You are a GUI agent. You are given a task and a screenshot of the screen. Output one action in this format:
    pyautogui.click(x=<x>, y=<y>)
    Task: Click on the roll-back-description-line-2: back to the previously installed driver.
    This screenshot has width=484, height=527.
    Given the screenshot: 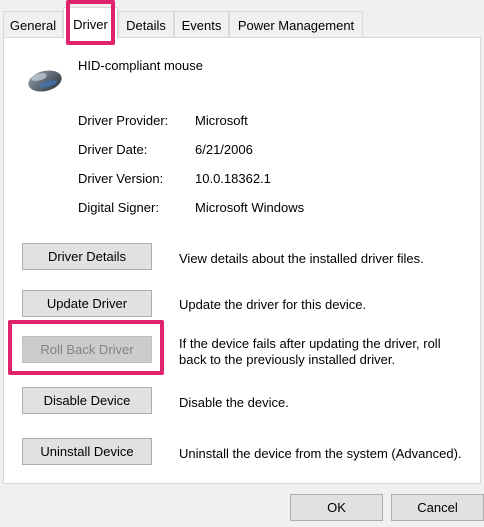 What is the action you would take?
    pyautogui.click(x=287, y=359)
    